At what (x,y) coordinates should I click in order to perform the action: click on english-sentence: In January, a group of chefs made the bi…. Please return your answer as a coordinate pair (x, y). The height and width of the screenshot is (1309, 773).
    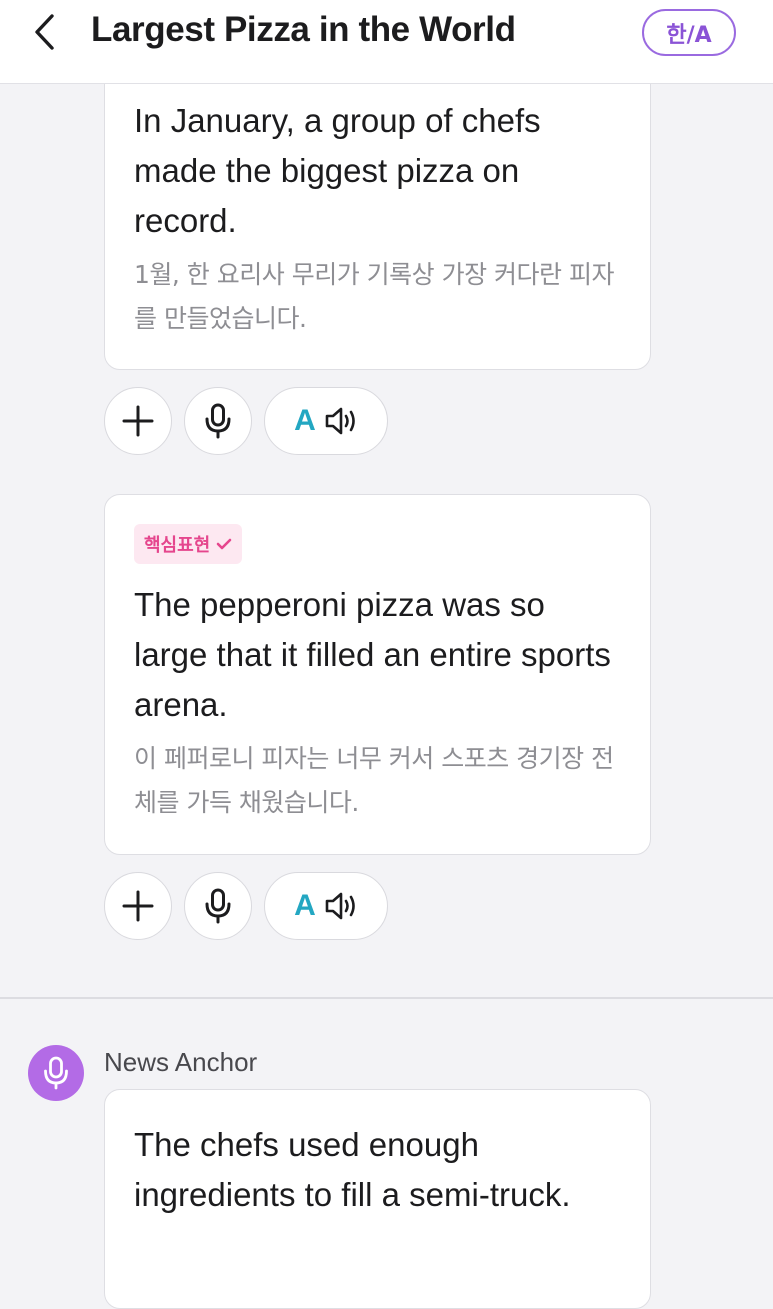
    Looking at the image, I should click on (379, 171).